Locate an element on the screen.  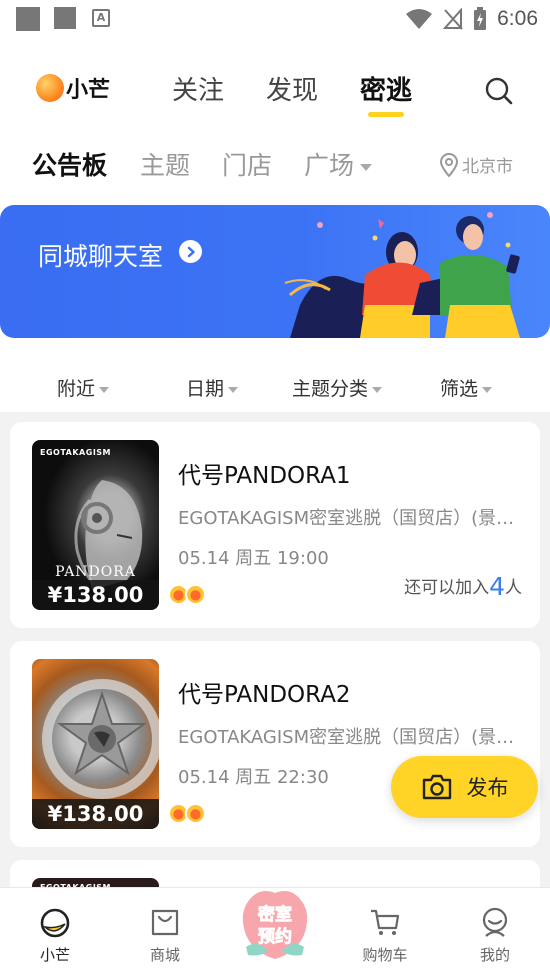
wifi-icon is located at coordinates (419, 19).